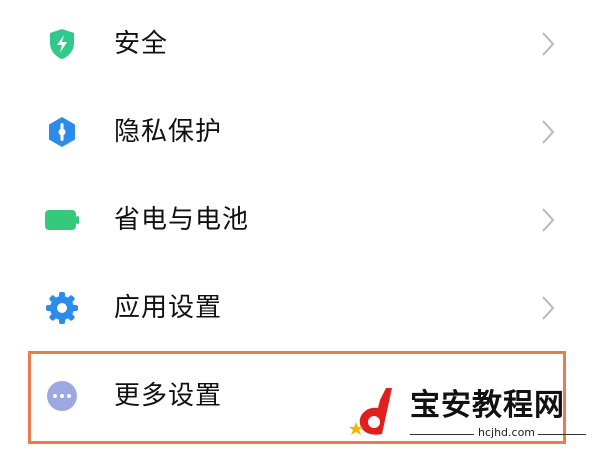 The width and height of the screenshot is (600, 450). What do you see at coordinates (442, 434) in the screenshot?
I see `watermark-line-left` at bounding box center [442, 434].